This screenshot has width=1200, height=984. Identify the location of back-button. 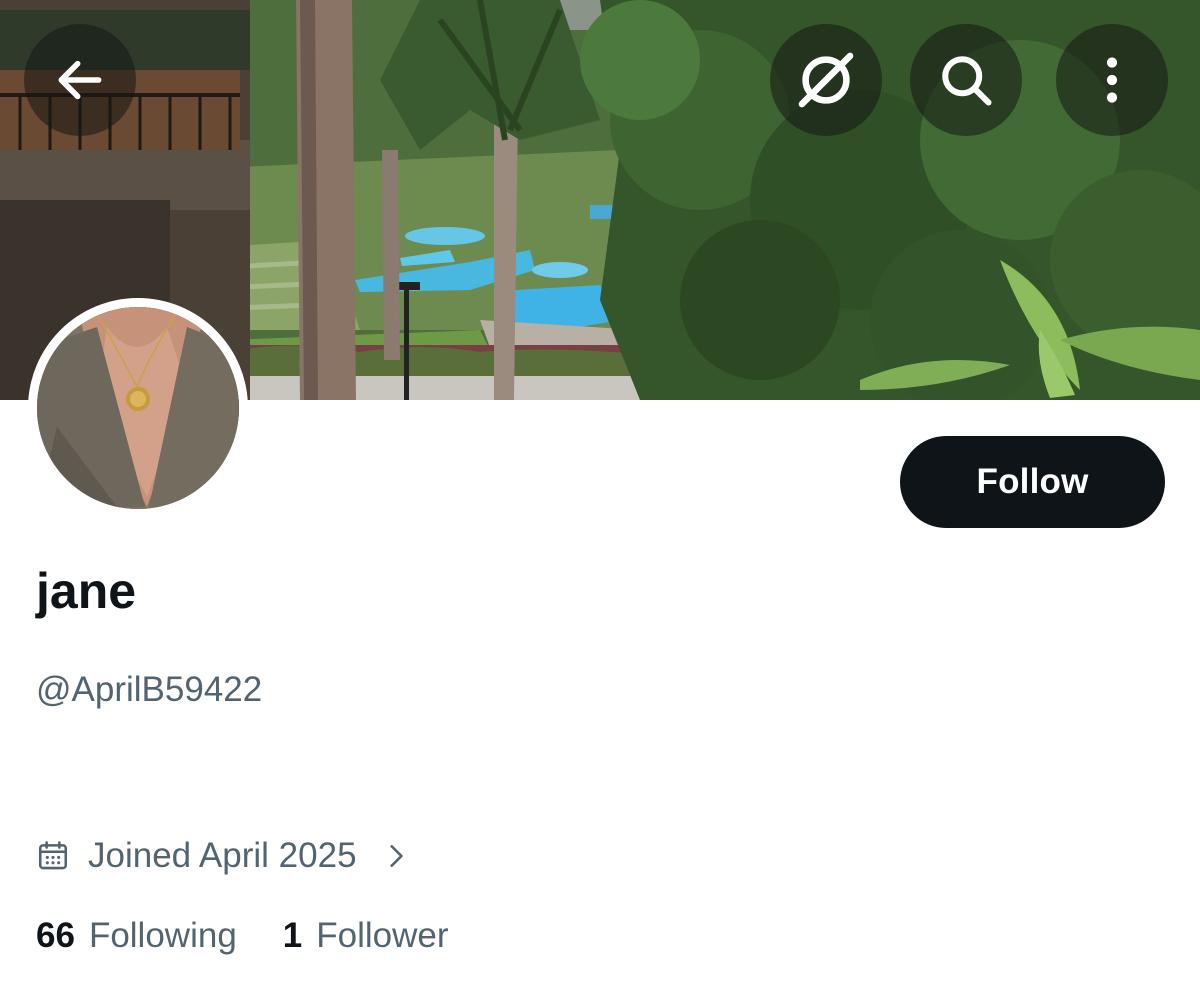
(80, 80).